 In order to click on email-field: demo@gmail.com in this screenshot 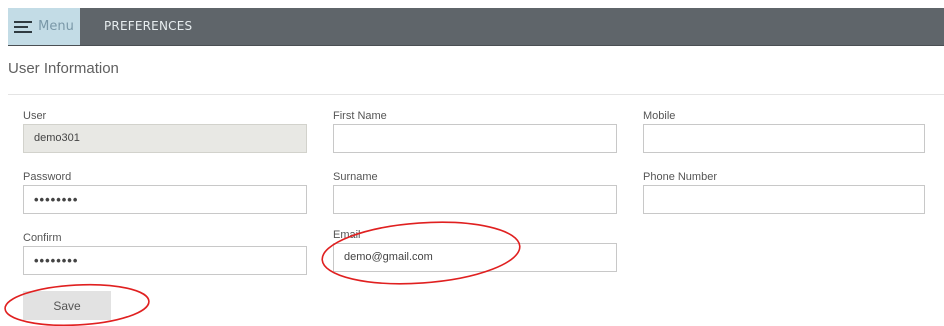, I will do `click(475, 257)`.